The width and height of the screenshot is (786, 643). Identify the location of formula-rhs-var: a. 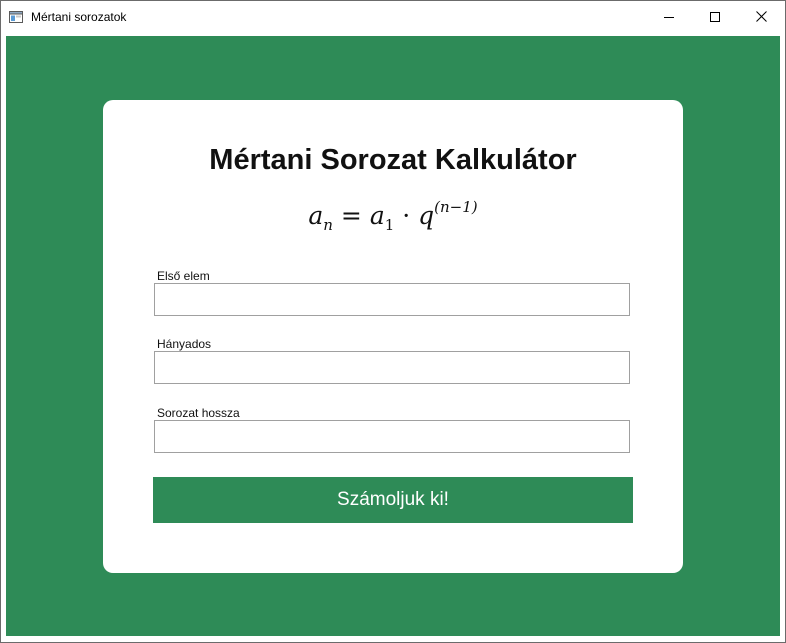
(377, 215).